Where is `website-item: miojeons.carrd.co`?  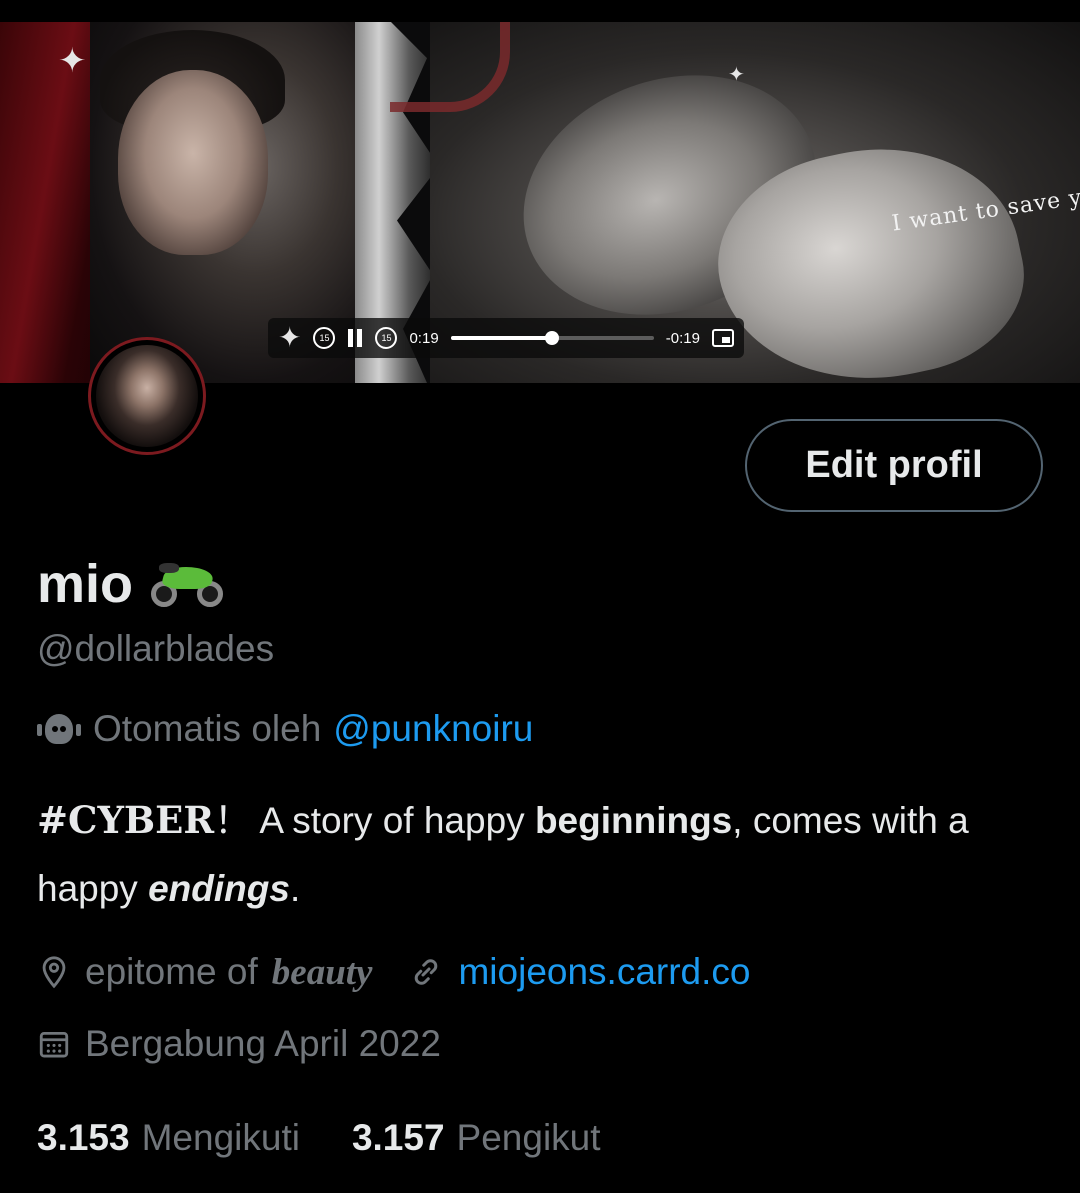
website-item: miojeons.carrd.co is located at coordinates (579, 972).